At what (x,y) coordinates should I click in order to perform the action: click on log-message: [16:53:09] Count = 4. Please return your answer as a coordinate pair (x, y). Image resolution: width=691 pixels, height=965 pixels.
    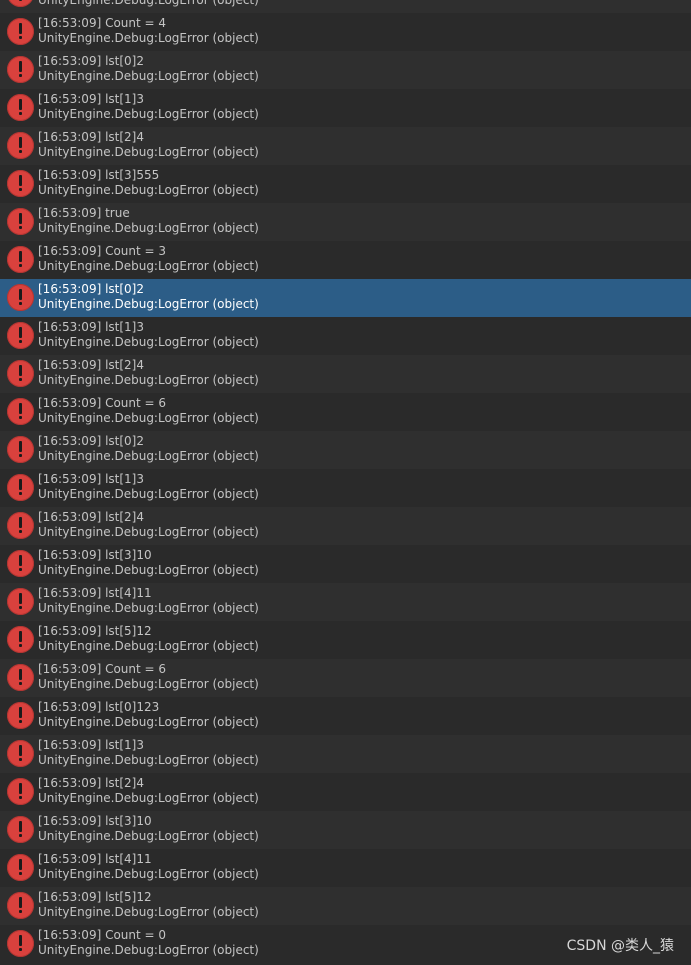
    Looking at the image, I should click on (102, 23).